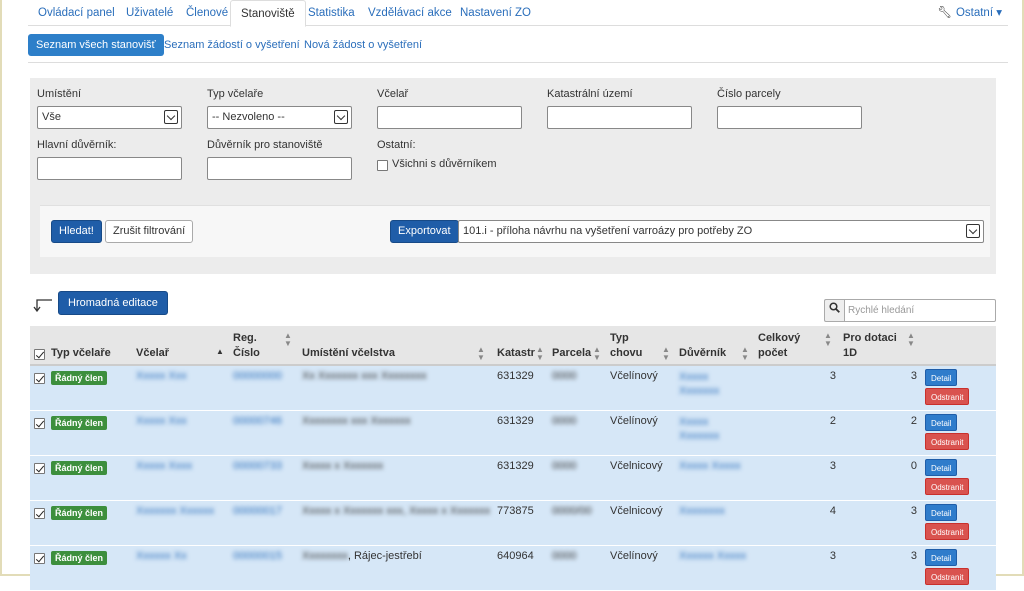 The width and height of the screenshot is (1024, 591). I want to click on header-typ-vcelare: Typ včelaře, so click(81, 353).